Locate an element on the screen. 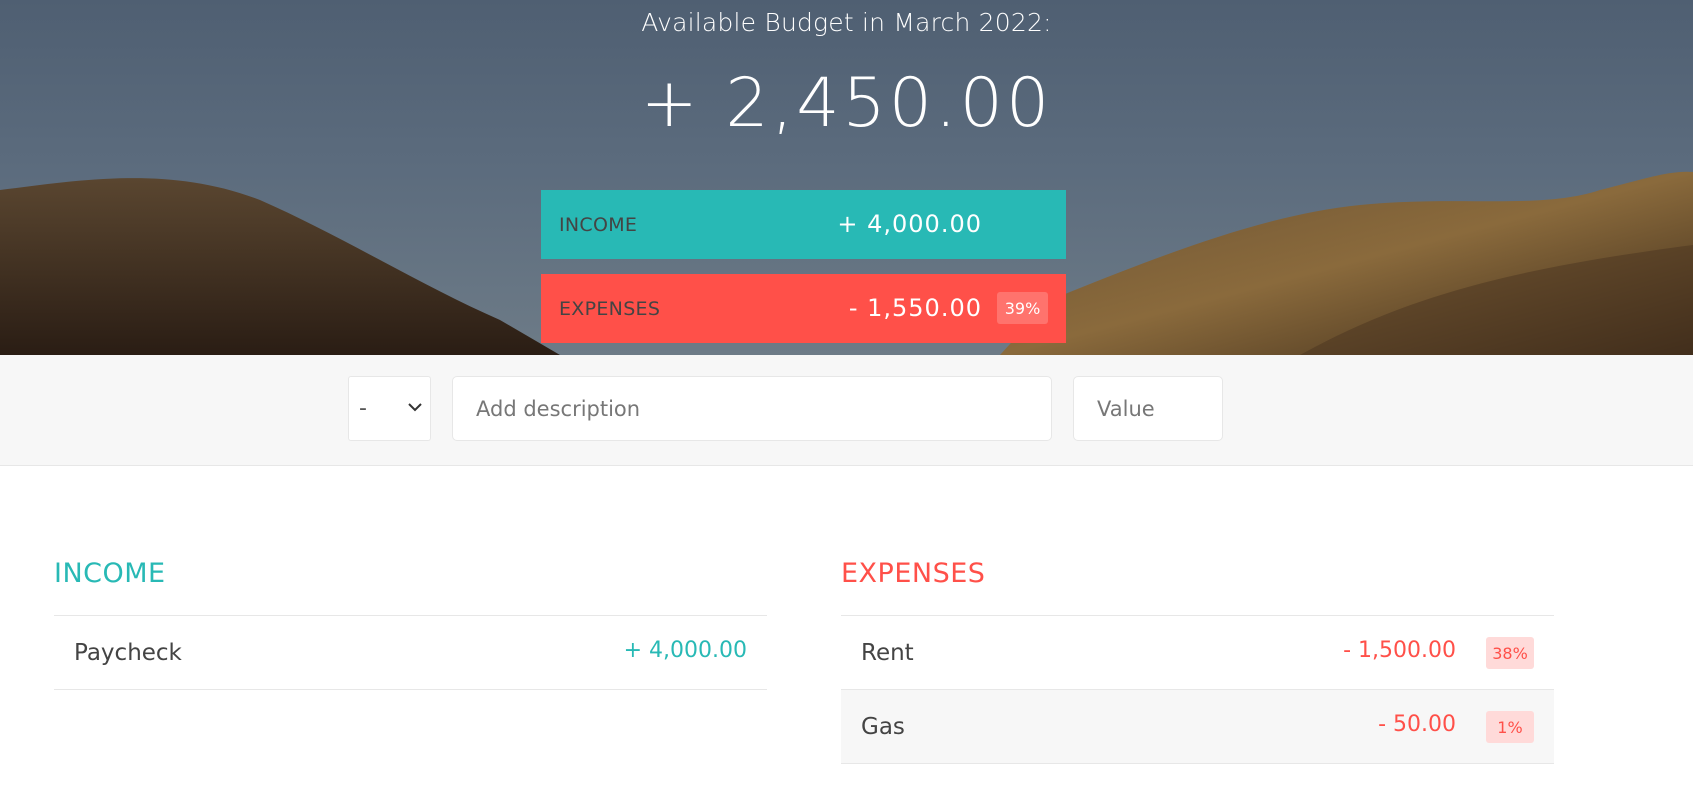 This screenshot has width=1693, height=790. budget-title: Available Budget in March 2022: is located at coordinates (846, 22).